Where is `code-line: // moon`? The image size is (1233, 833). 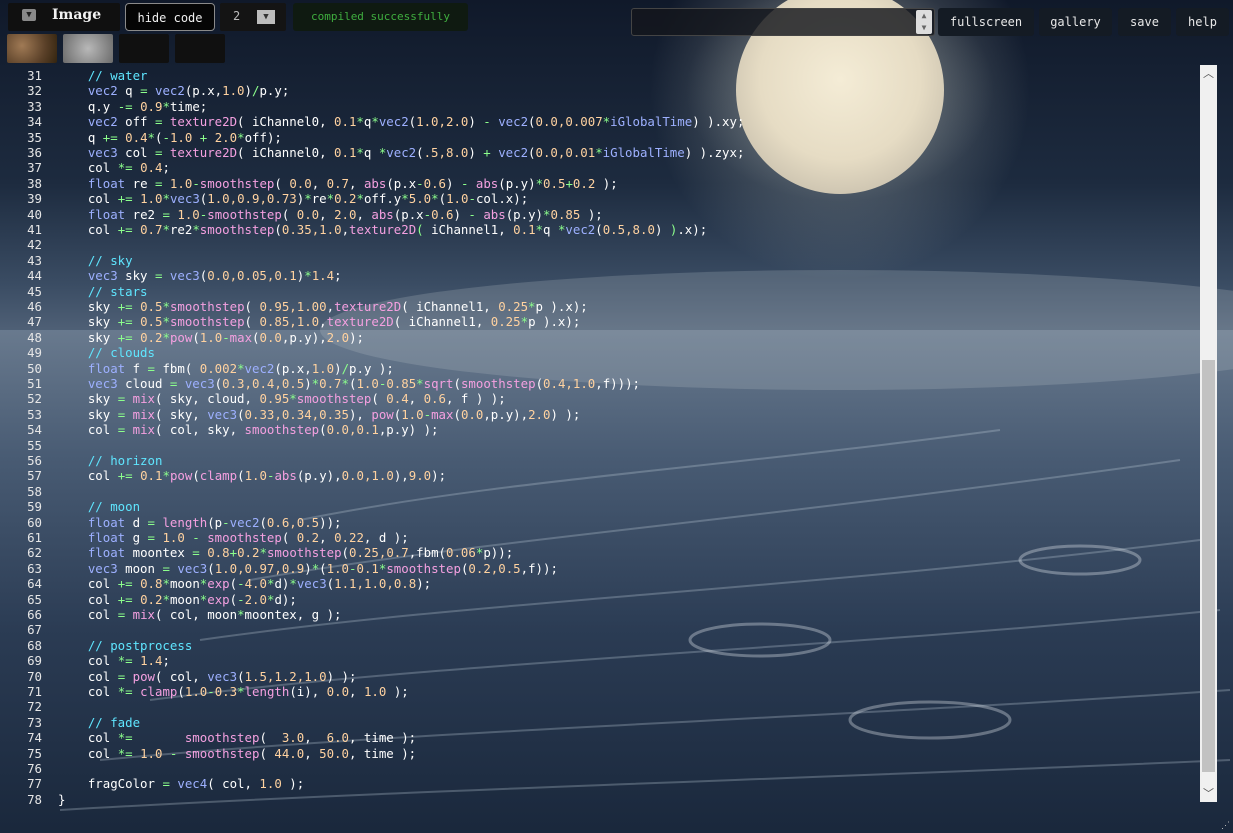
code-line: // moon is located at coordinates (99, 506).